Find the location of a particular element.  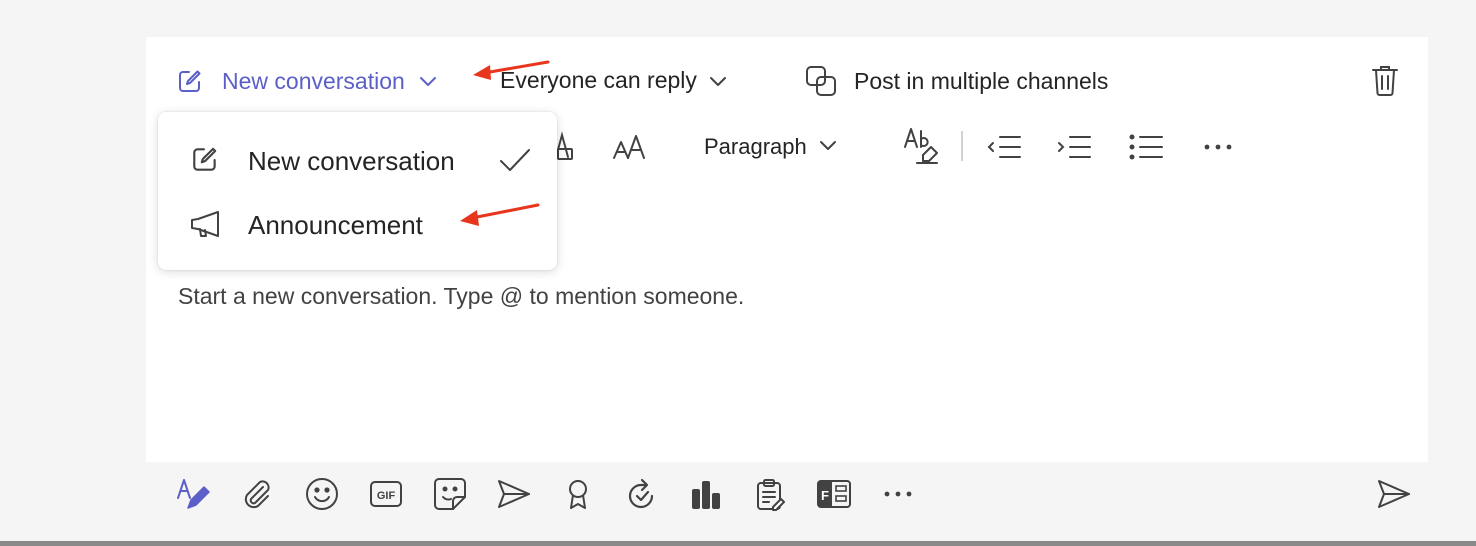

post-type-menu: New conversation Announcement is located at coordinates (357, 191).